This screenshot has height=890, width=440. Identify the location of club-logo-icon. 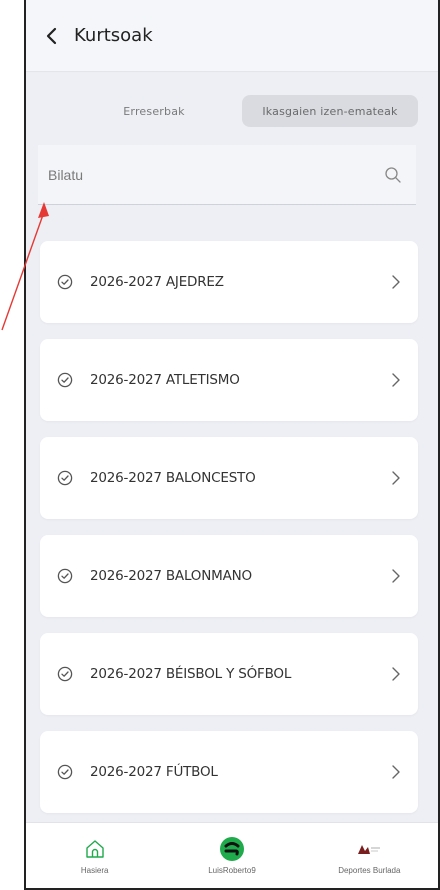
(369, 849).